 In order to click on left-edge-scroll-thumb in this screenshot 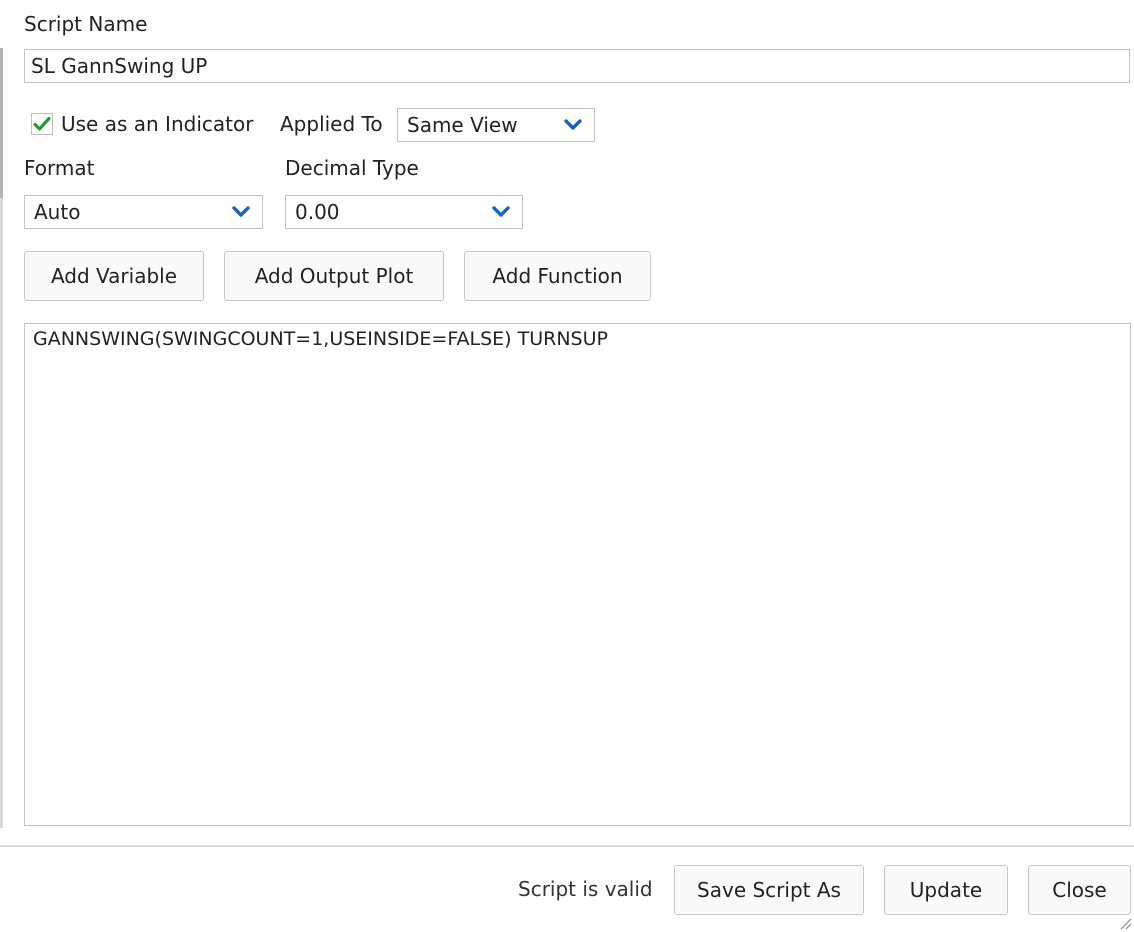, I will do `click(1, 123)`.